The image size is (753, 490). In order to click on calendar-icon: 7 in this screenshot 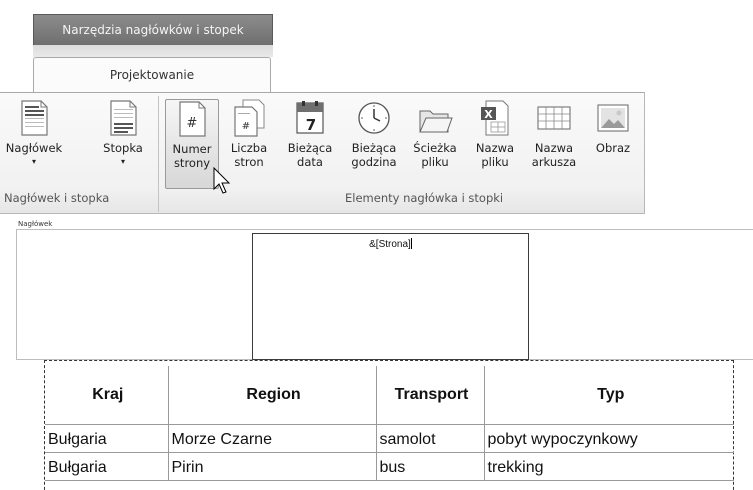, I will do `click(310, 117)`.